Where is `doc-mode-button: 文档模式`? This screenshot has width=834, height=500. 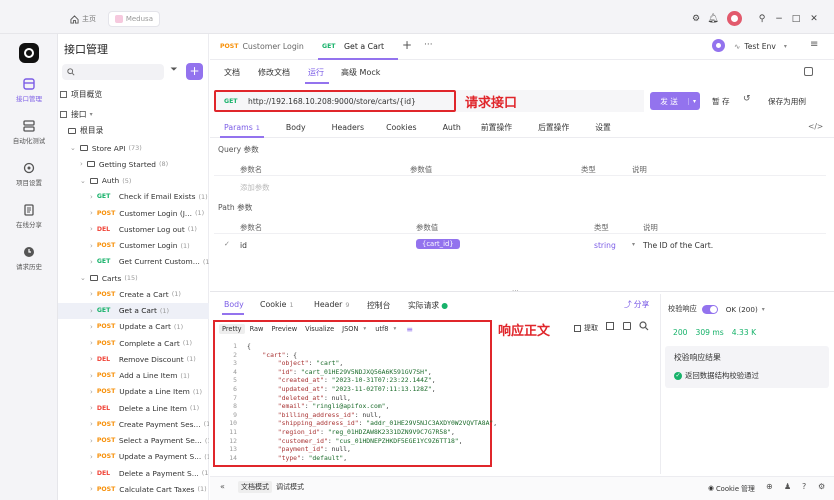
doc-mode-button: 文档模式 is located at coordinates (255, 487).